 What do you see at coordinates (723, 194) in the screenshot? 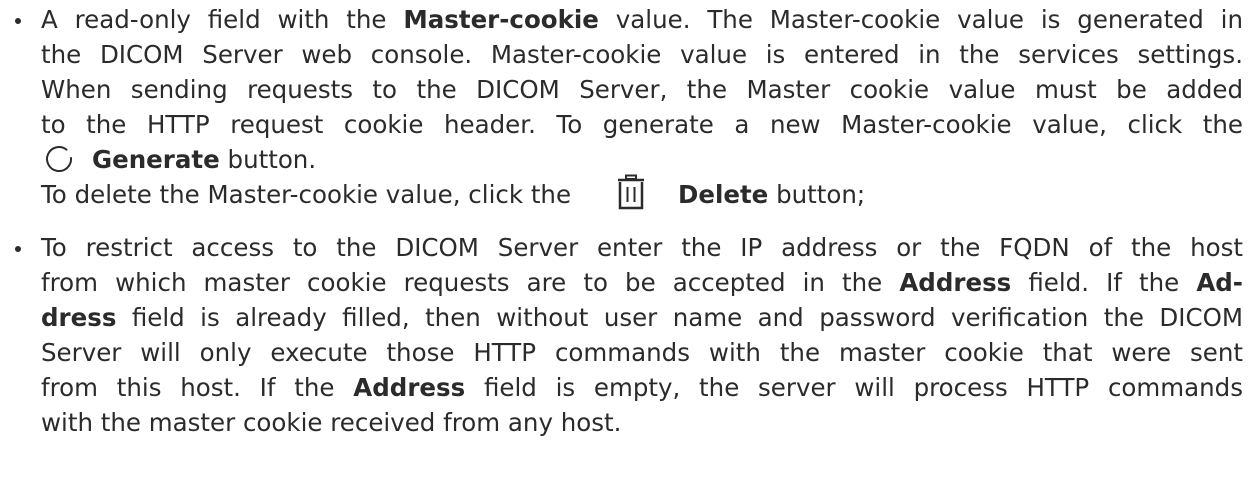
I see `bold-term-delete: Delete` at bounding box center [723, 194].